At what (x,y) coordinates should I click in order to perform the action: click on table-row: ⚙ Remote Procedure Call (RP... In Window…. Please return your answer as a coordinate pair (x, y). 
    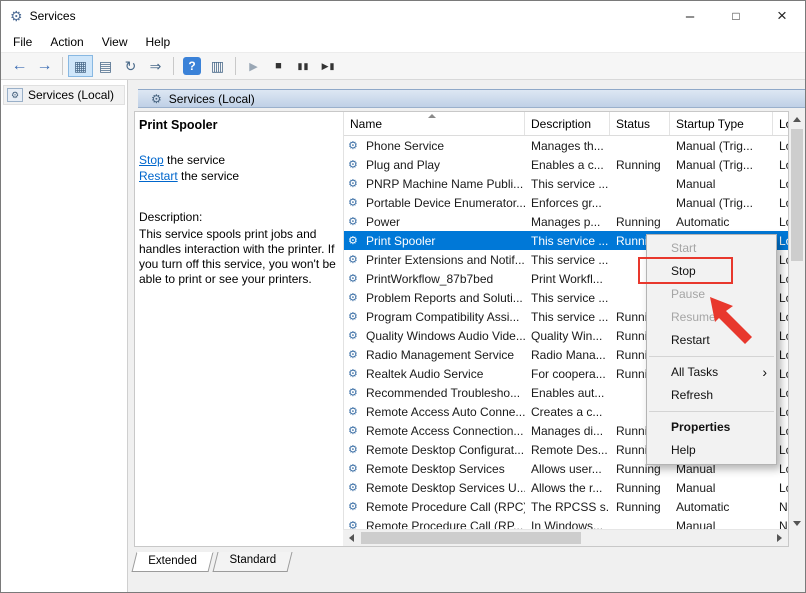
    Looking at the image, I should click on (566, 523).